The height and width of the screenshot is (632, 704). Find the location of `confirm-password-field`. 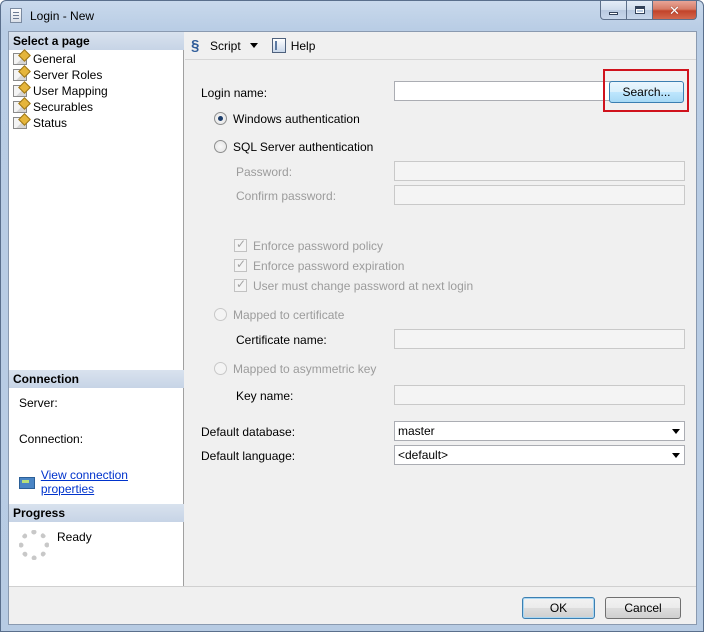

confirm-password-field is located at coordinates (539, 195).